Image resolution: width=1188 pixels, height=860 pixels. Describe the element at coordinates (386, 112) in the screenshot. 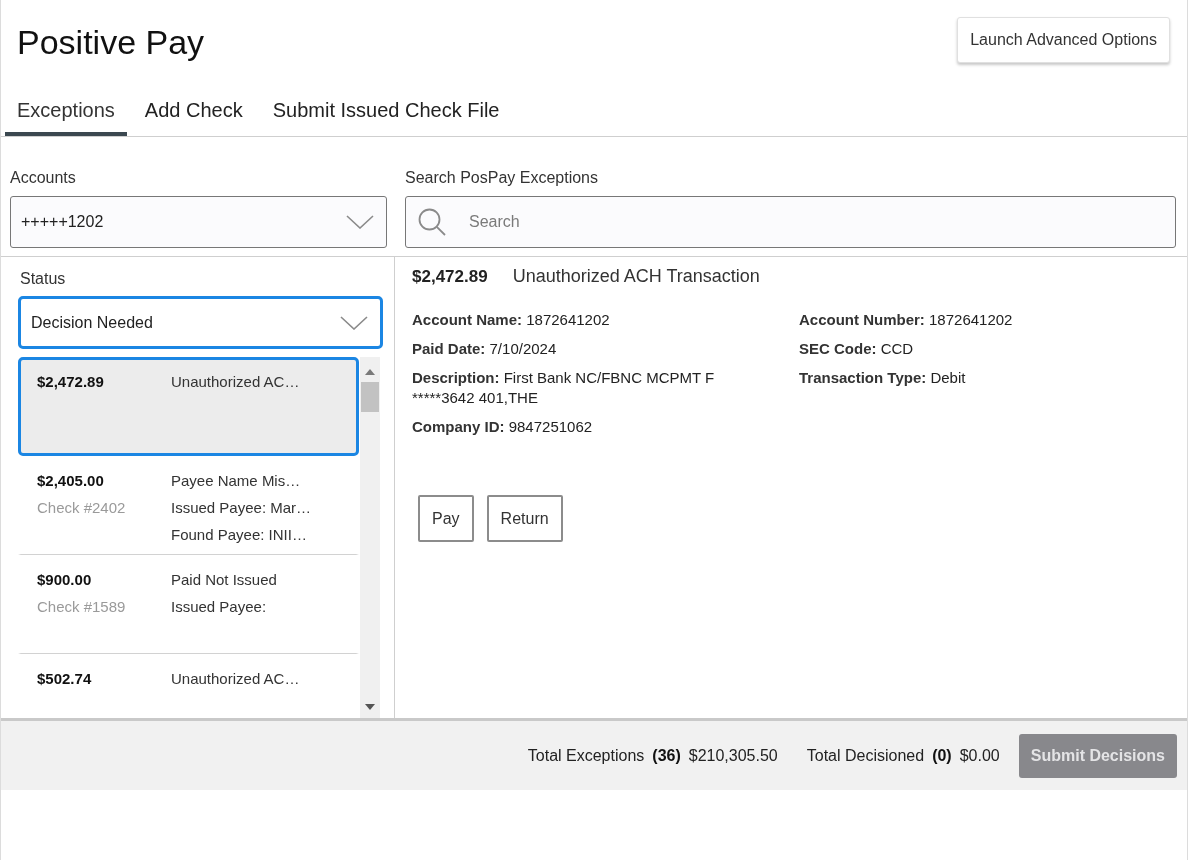

I see `tab: Submit Issued Check File` at that location.